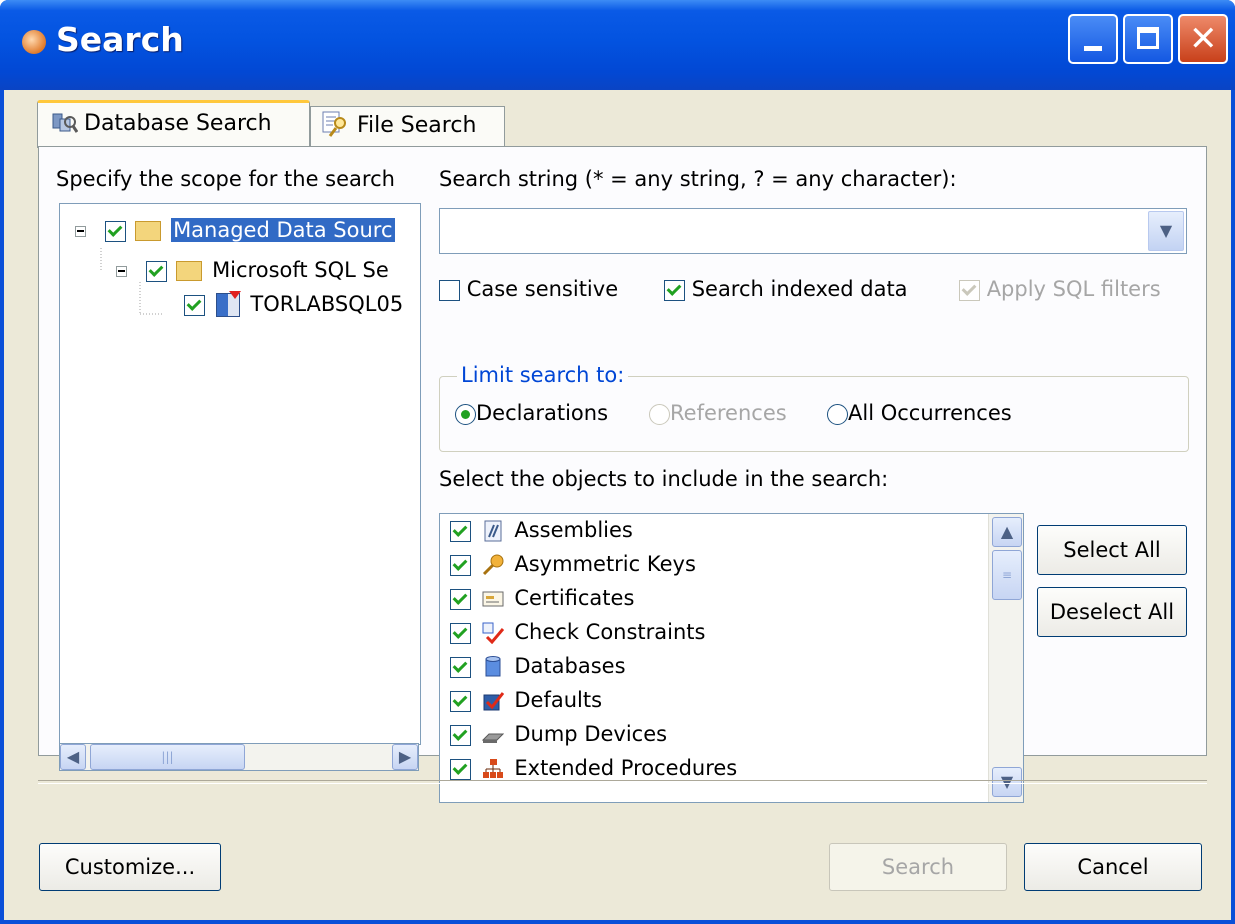 This screenshot has width=1235, height=924. What do you see at coordinates (178, 123) in the screenshot?
I see `tab-database-search-label: Database Search` at bounding box center [178, 123].